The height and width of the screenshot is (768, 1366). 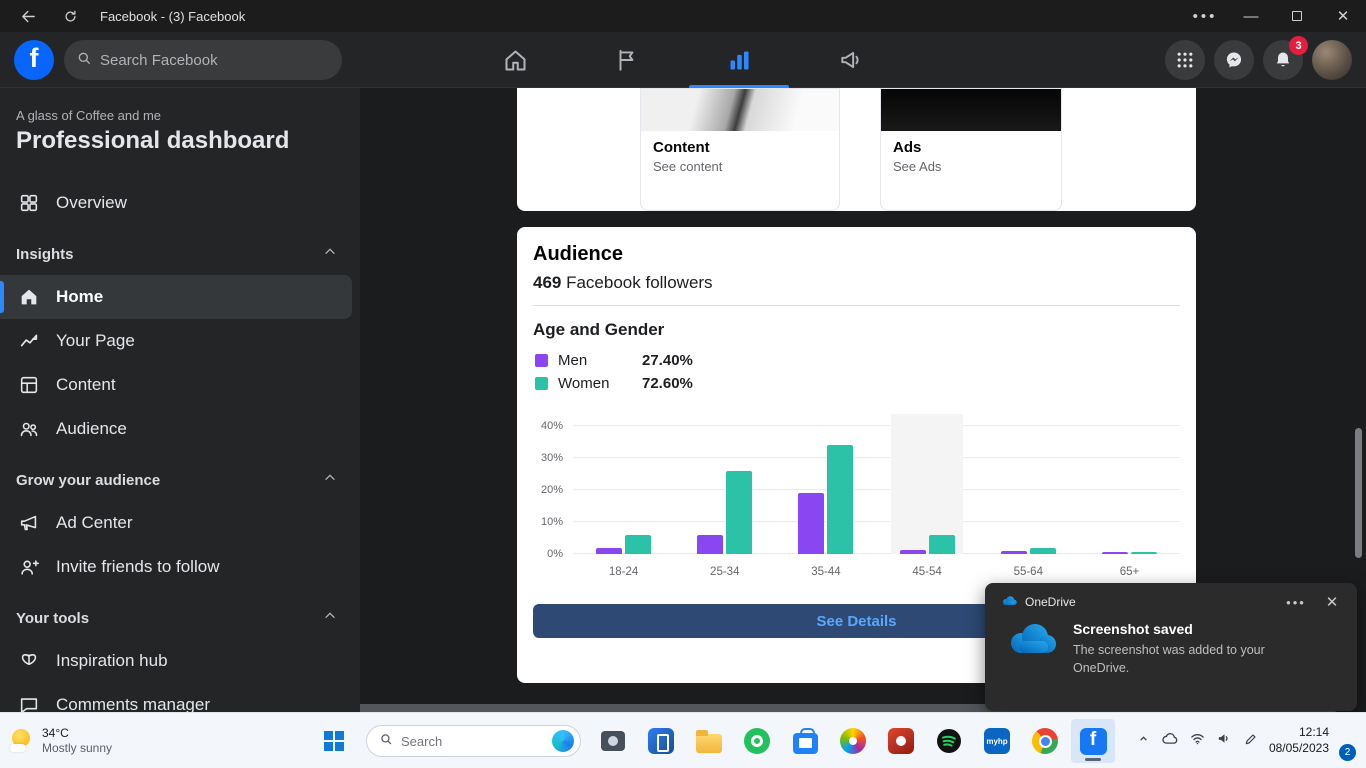 I want to click on maximize-button, so click(x=1297, y=16).